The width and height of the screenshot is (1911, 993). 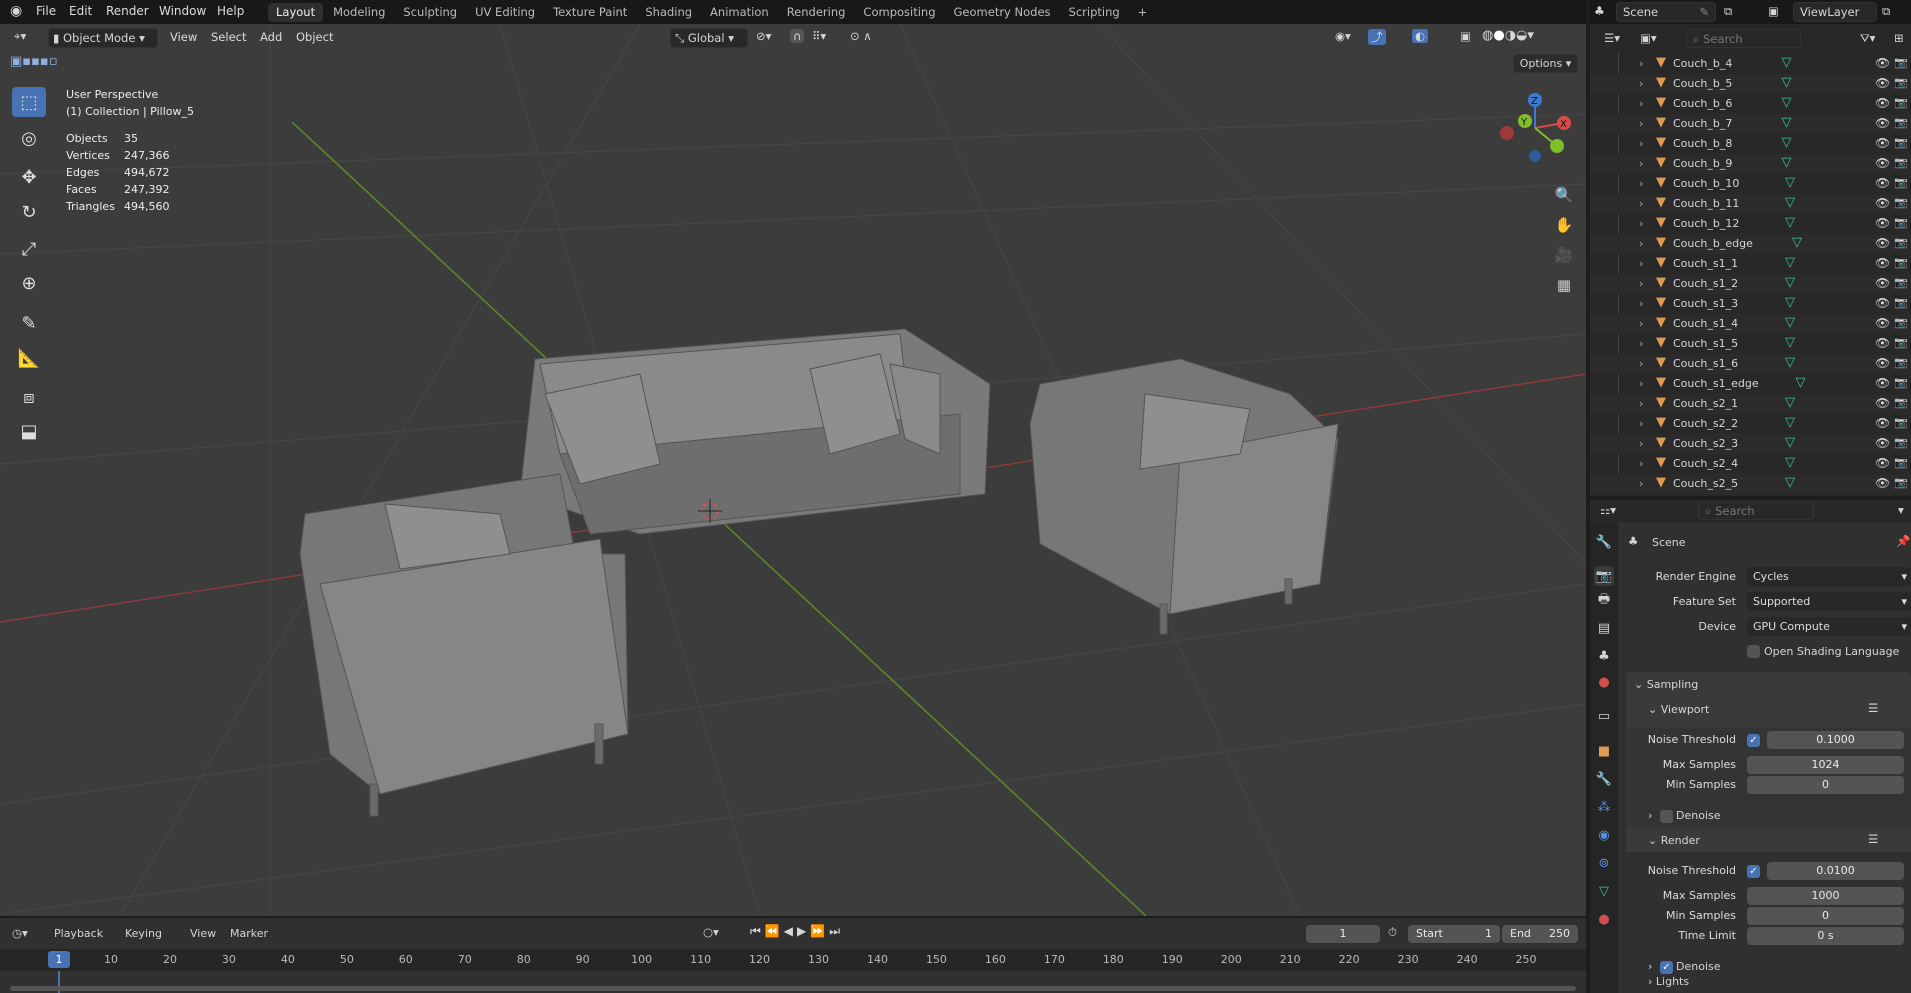 What do you see at coordinates (668, 12) in the screenshot?
I see `tab-shading: Shading` at bounding box center [668, 12].